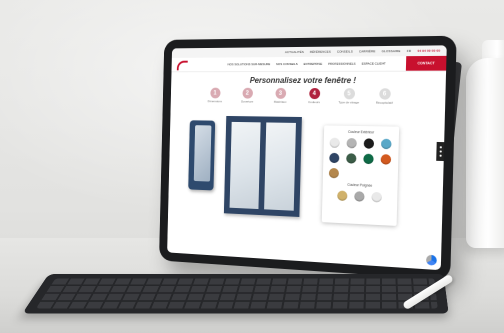 The image size is (504, 333). Describe the element at coordinates (215, 93) in the screenshot. I see `step-number: 1` at that location.